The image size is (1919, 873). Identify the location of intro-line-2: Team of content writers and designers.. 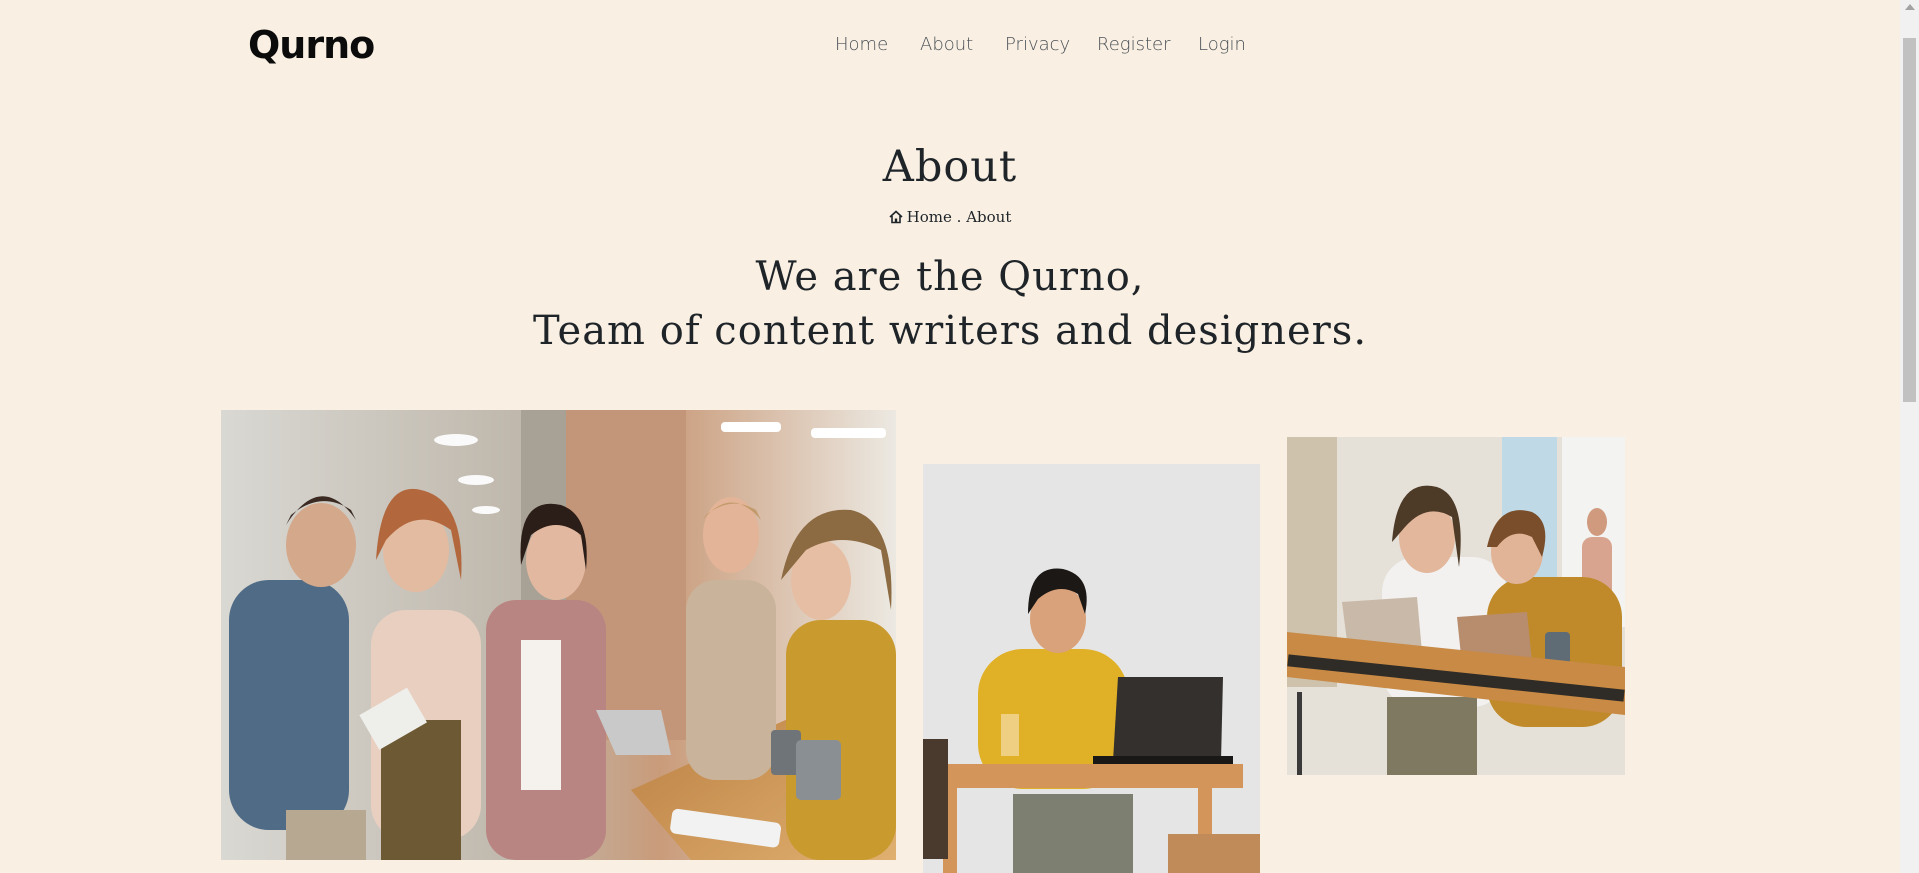
(950, 331).